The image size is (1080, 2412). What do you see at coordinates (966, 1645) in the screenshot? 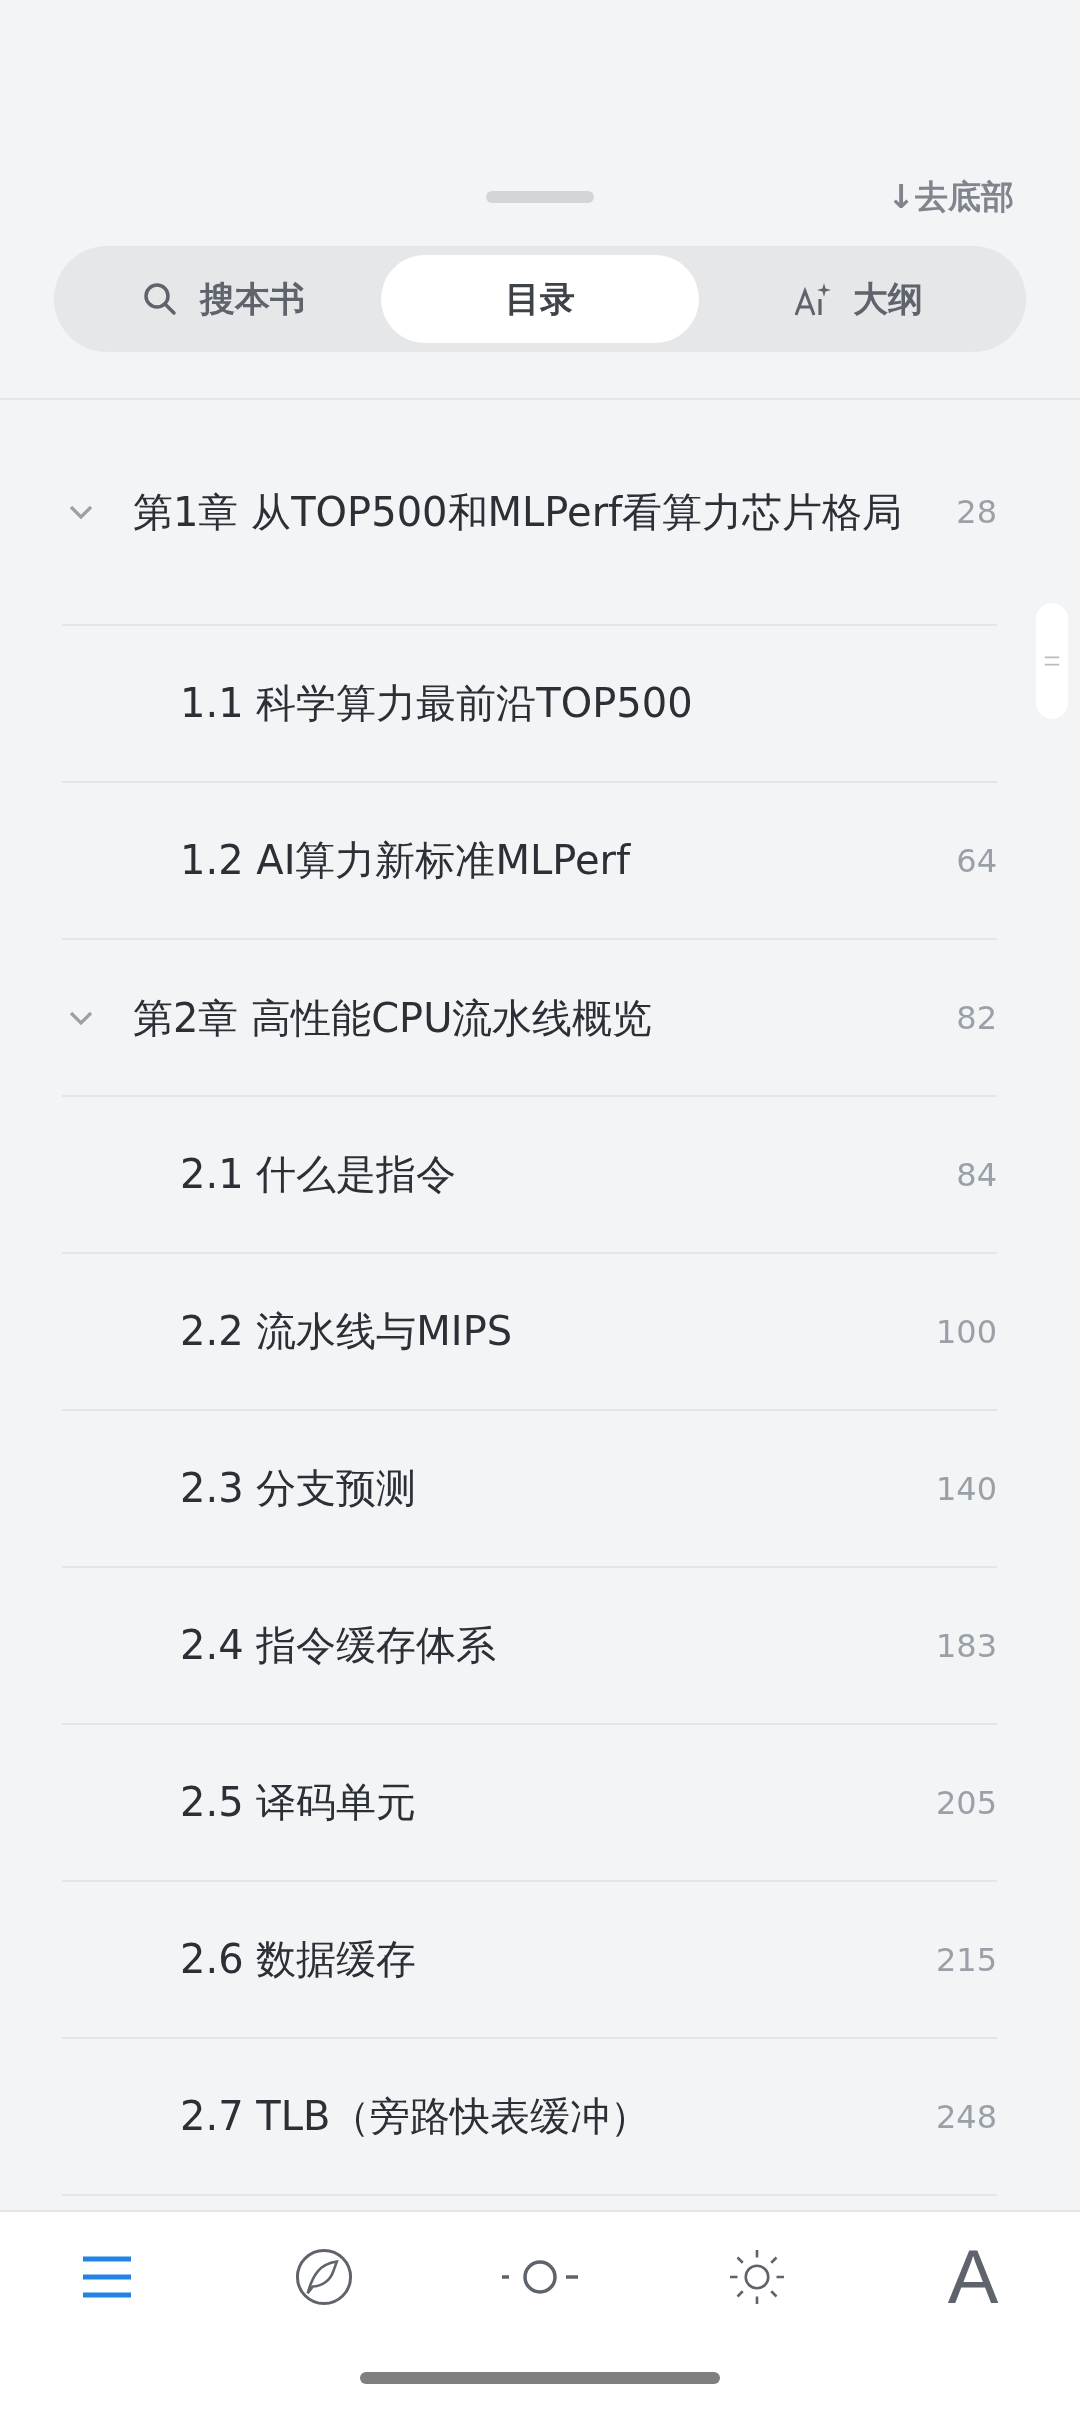
I see `page-number: 183` at bounding box center [966, 1645].